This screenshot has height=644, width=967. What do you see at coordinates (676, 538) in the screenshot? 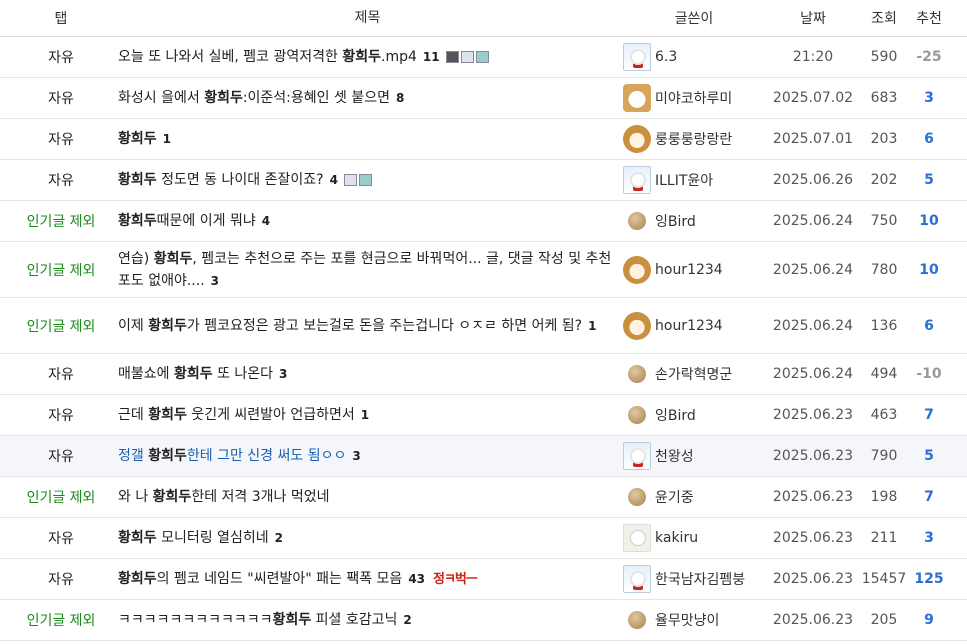
I see `author-name: kakiru` at bounding box center [676, 538].